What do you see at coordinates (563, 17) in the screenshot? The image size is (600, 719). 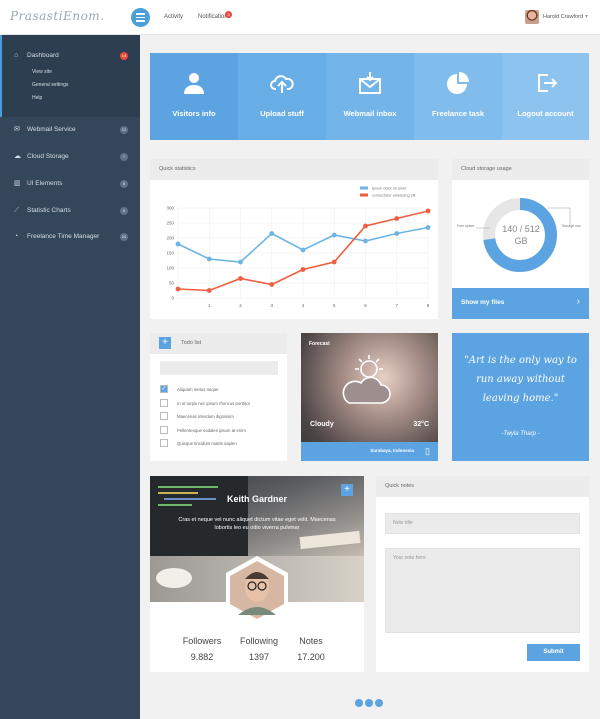 I see `user-name: Harold Crawford` at bounding box center [563, 17].